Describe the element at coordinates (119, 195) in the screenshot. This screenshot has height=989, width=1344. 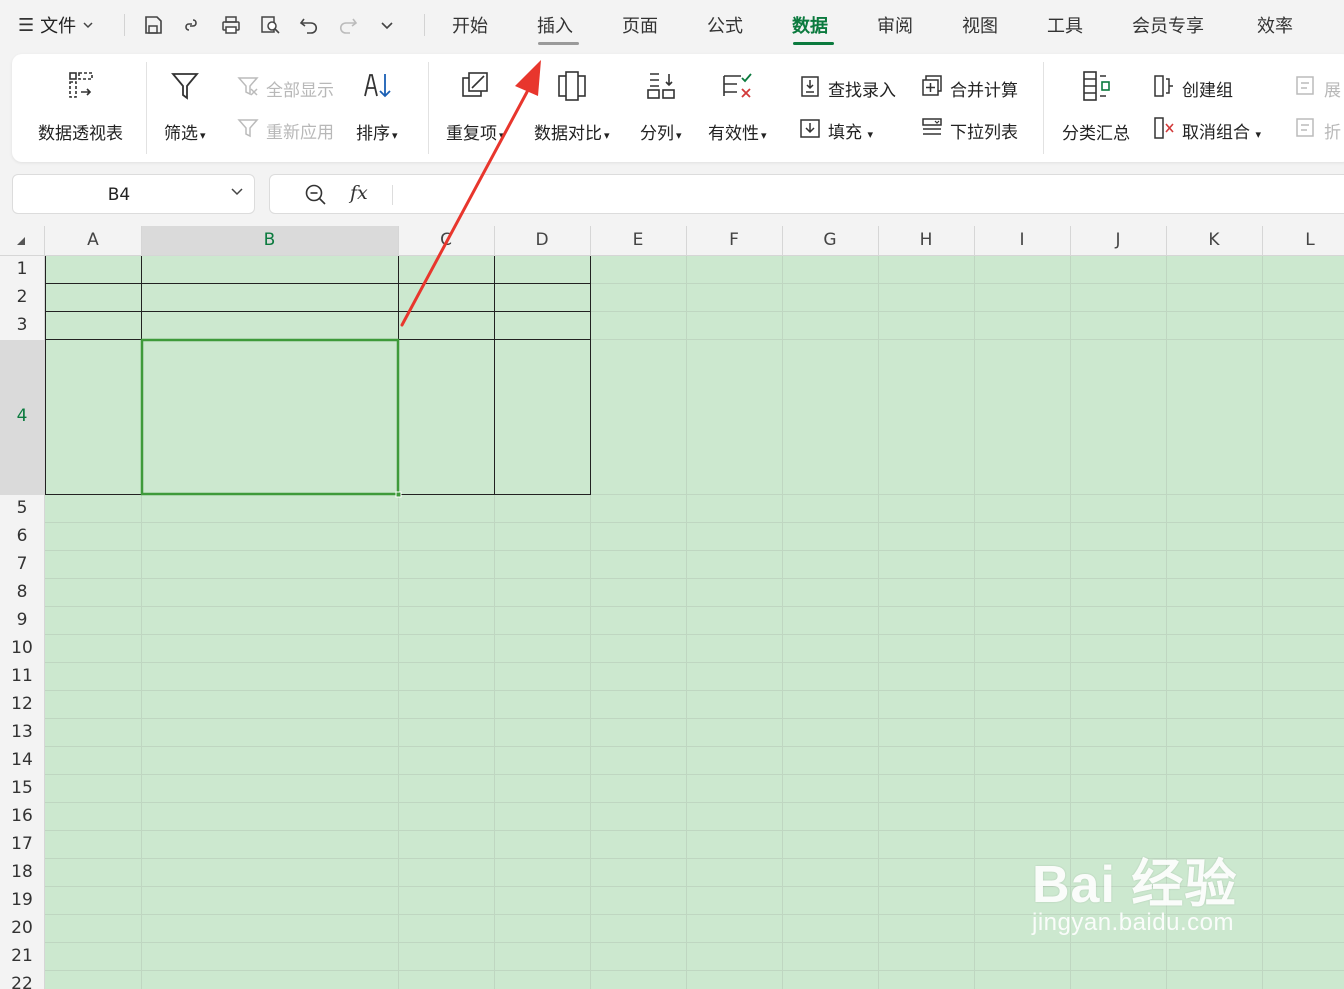
I see `cell-reference: B4` at that location.